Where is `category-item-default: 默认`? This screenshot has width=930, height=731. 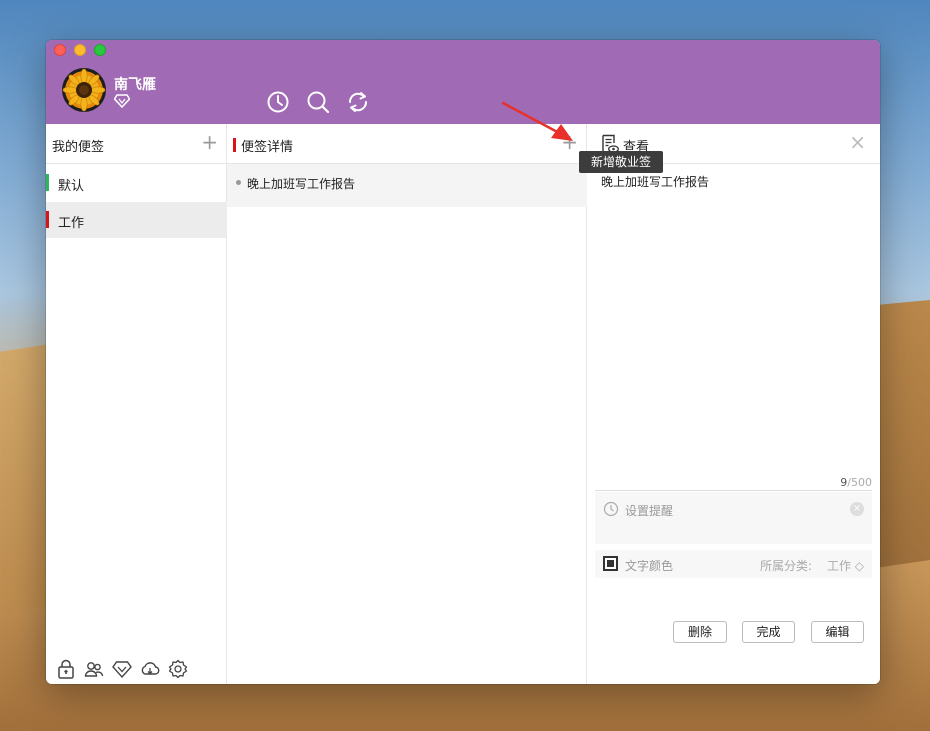
category-item-default: 默认 is located at coordinates (136, 183).